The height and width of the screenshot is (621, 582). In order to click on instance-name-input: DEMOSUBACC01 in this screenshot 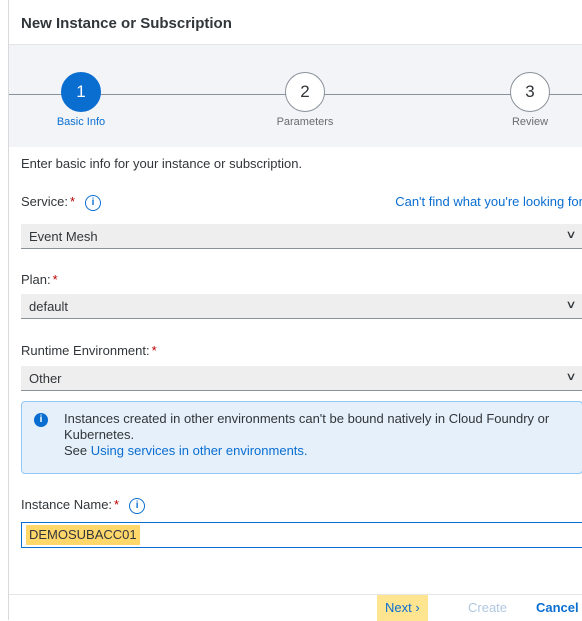, I will do `click(301, 535)`.